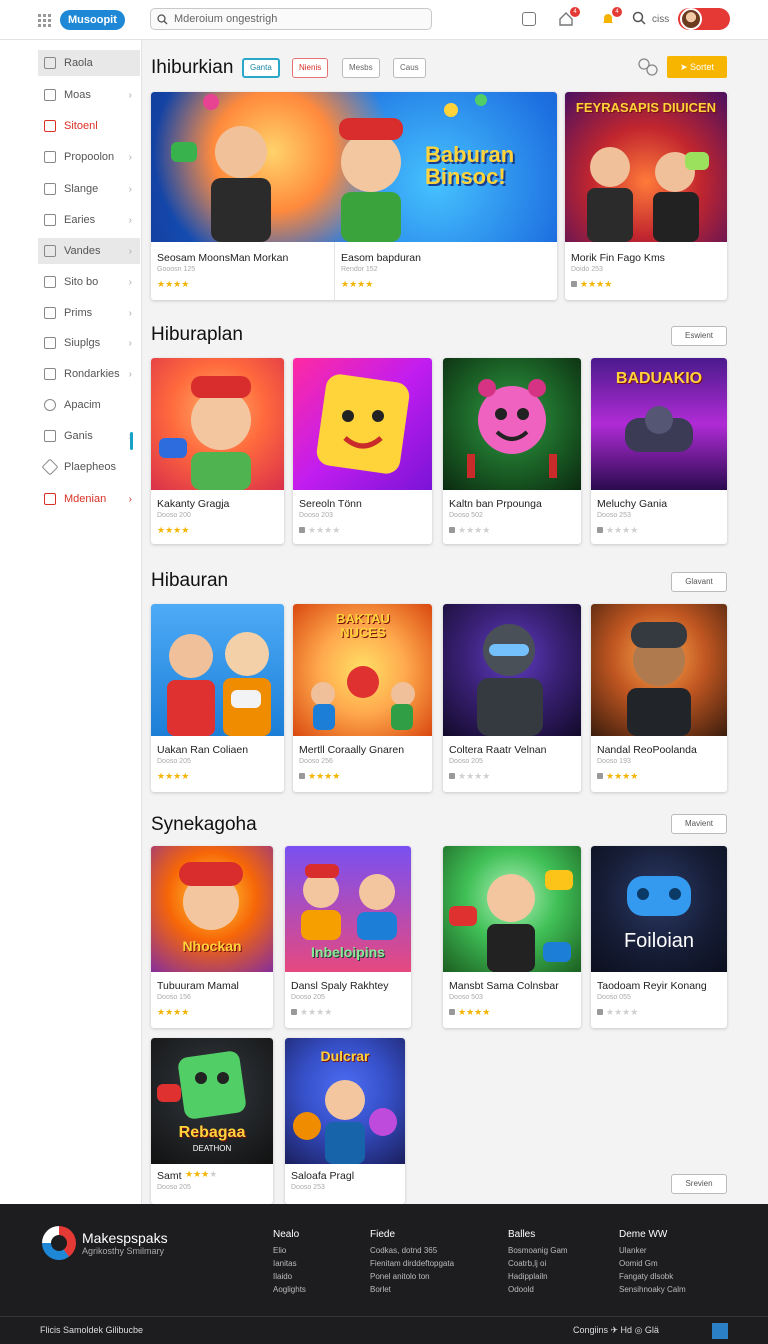 Image resolution: width=768 pixels, height=1344 pixels. I want to click on sidebar-item-sitoenl: Sitoenl, so click(89, 126).